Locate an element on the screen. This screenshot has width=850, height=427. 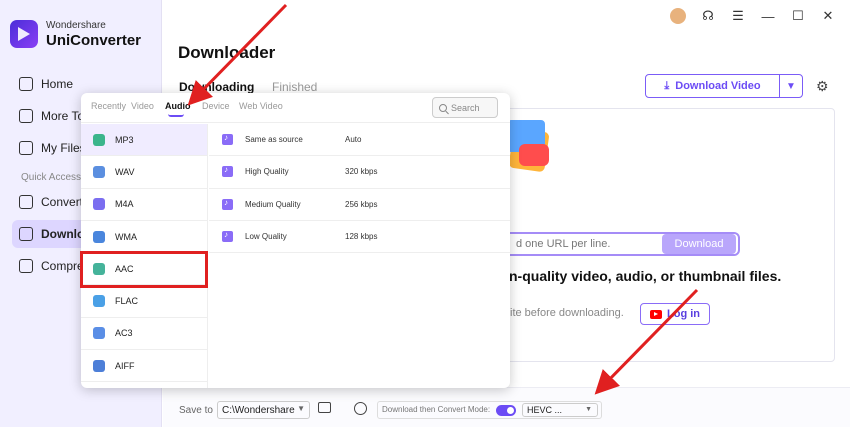
login-hint: ite before downloading. is located at coordinates (567, 313).